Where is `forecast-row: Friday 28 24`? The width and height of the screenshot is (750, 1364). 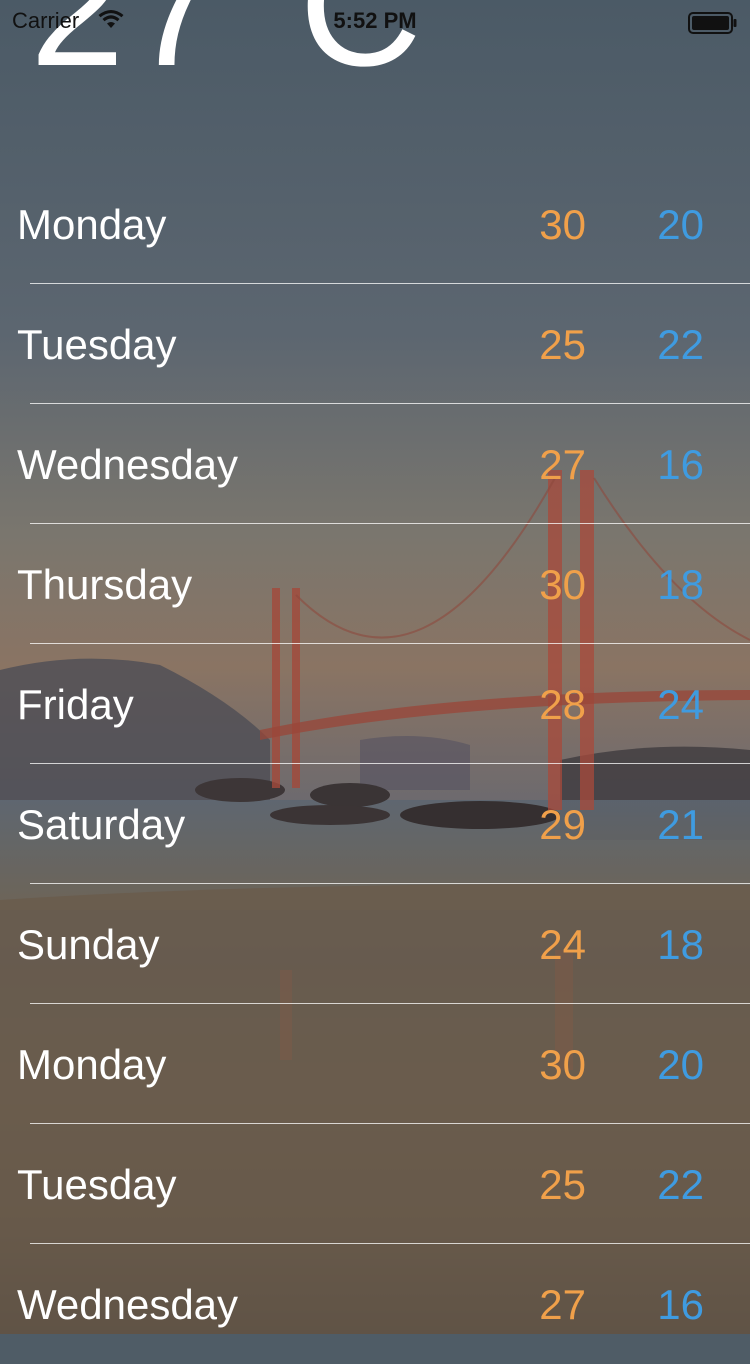
forecast-row: Friday 28 24 is located at coordinates (375, 704).